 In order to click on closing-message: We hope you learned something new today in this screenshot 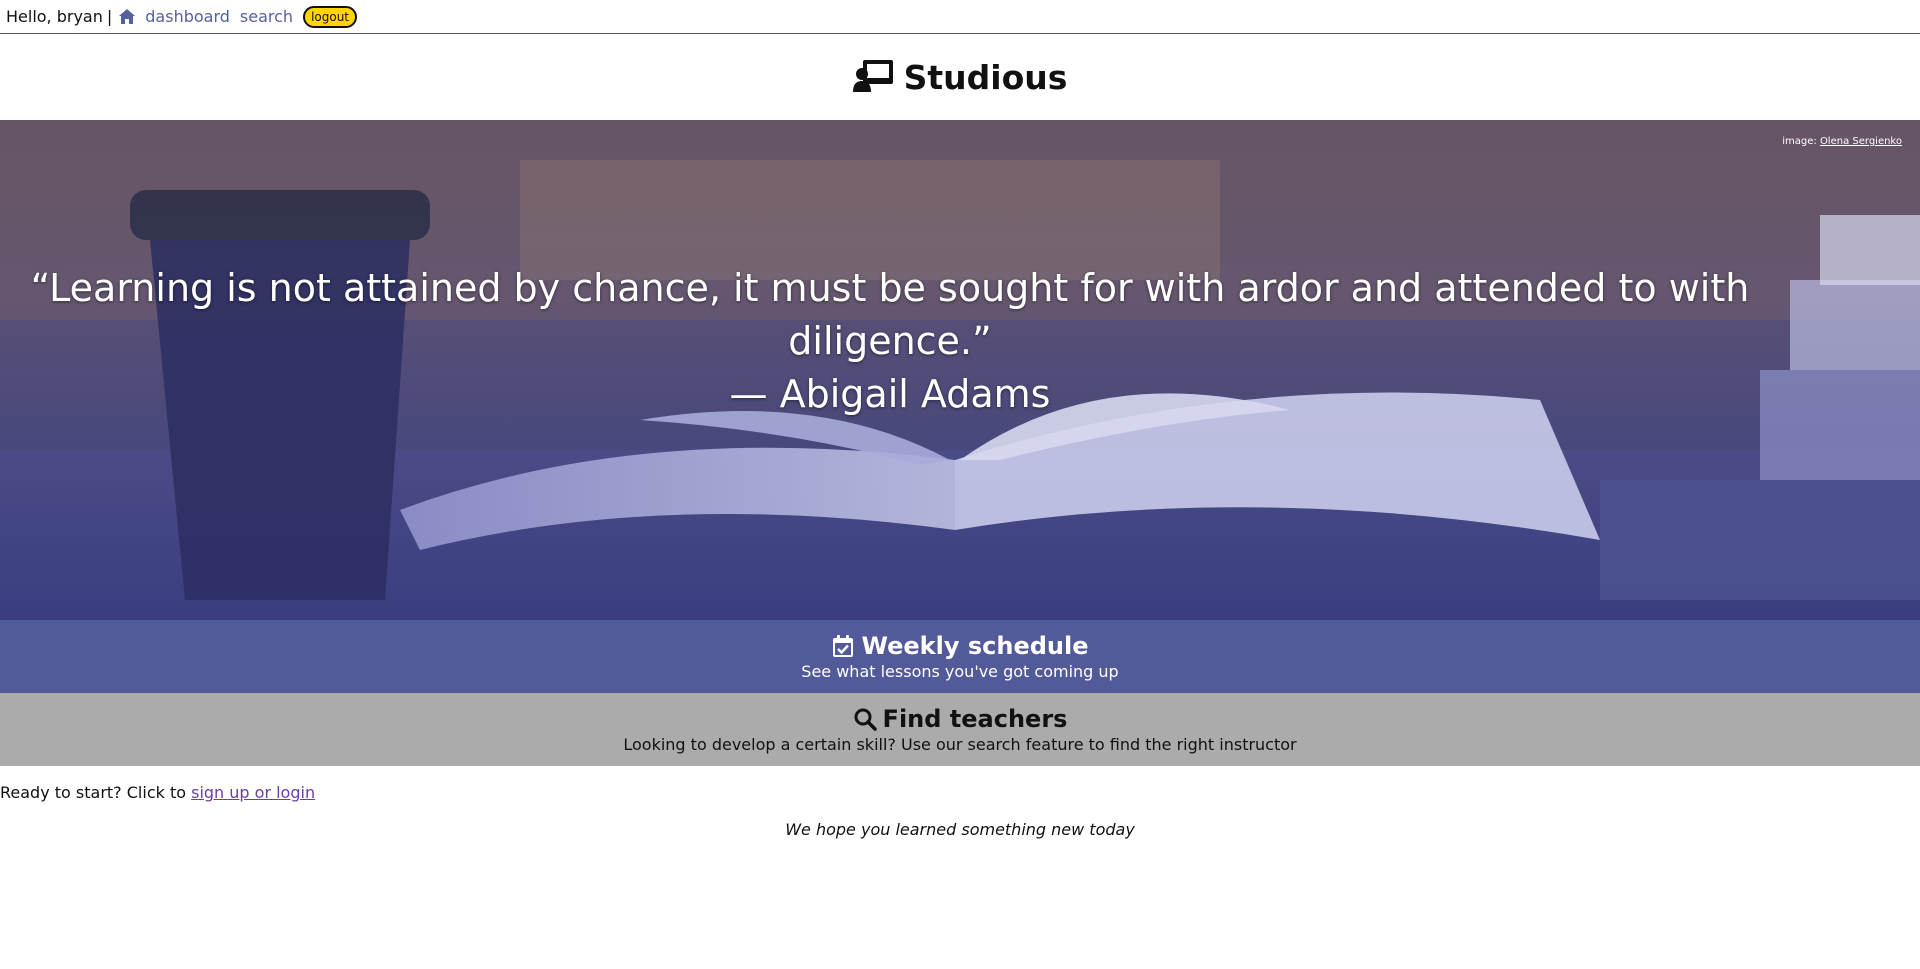, I will do `click(960, 829)`.